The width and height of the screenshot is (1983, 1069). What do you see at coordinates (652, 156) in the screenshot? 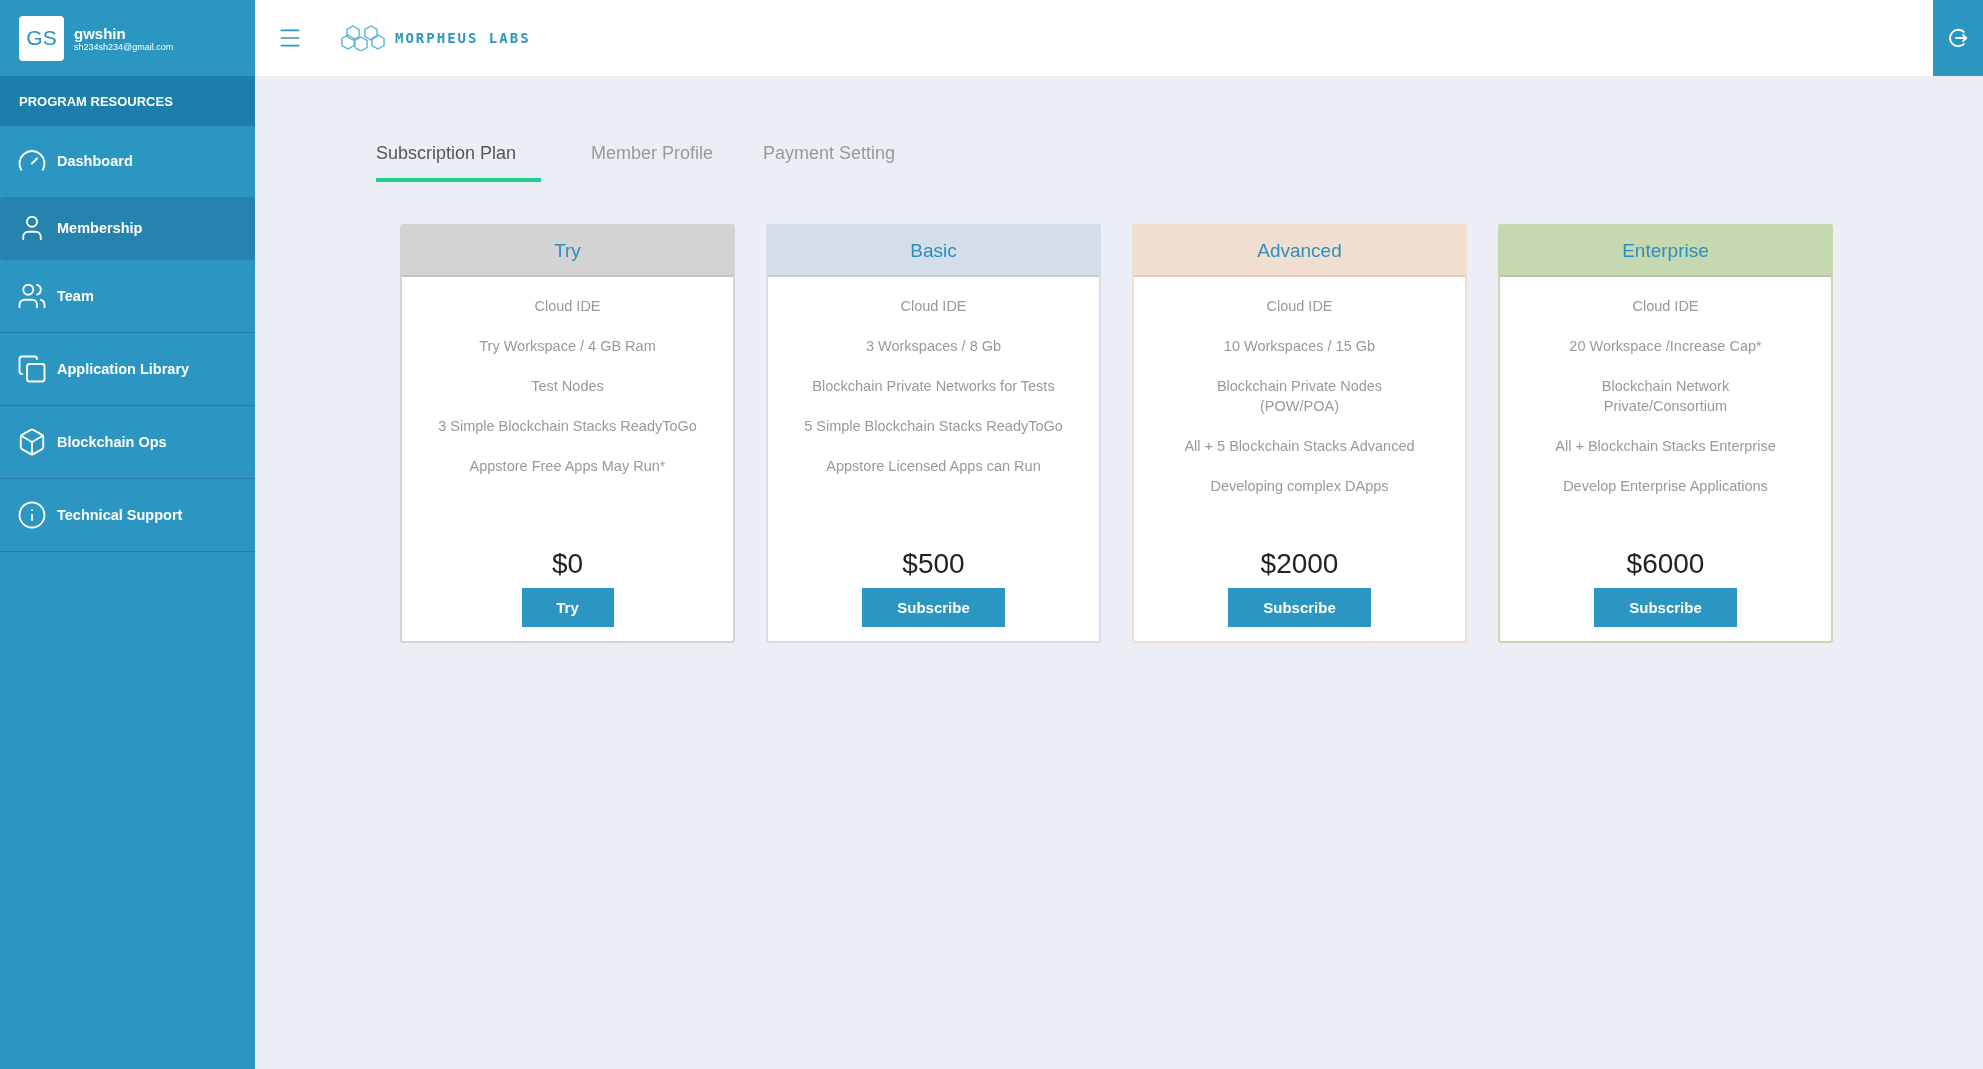
I see `tab: Member Profile` at bounding box center [652, 156].